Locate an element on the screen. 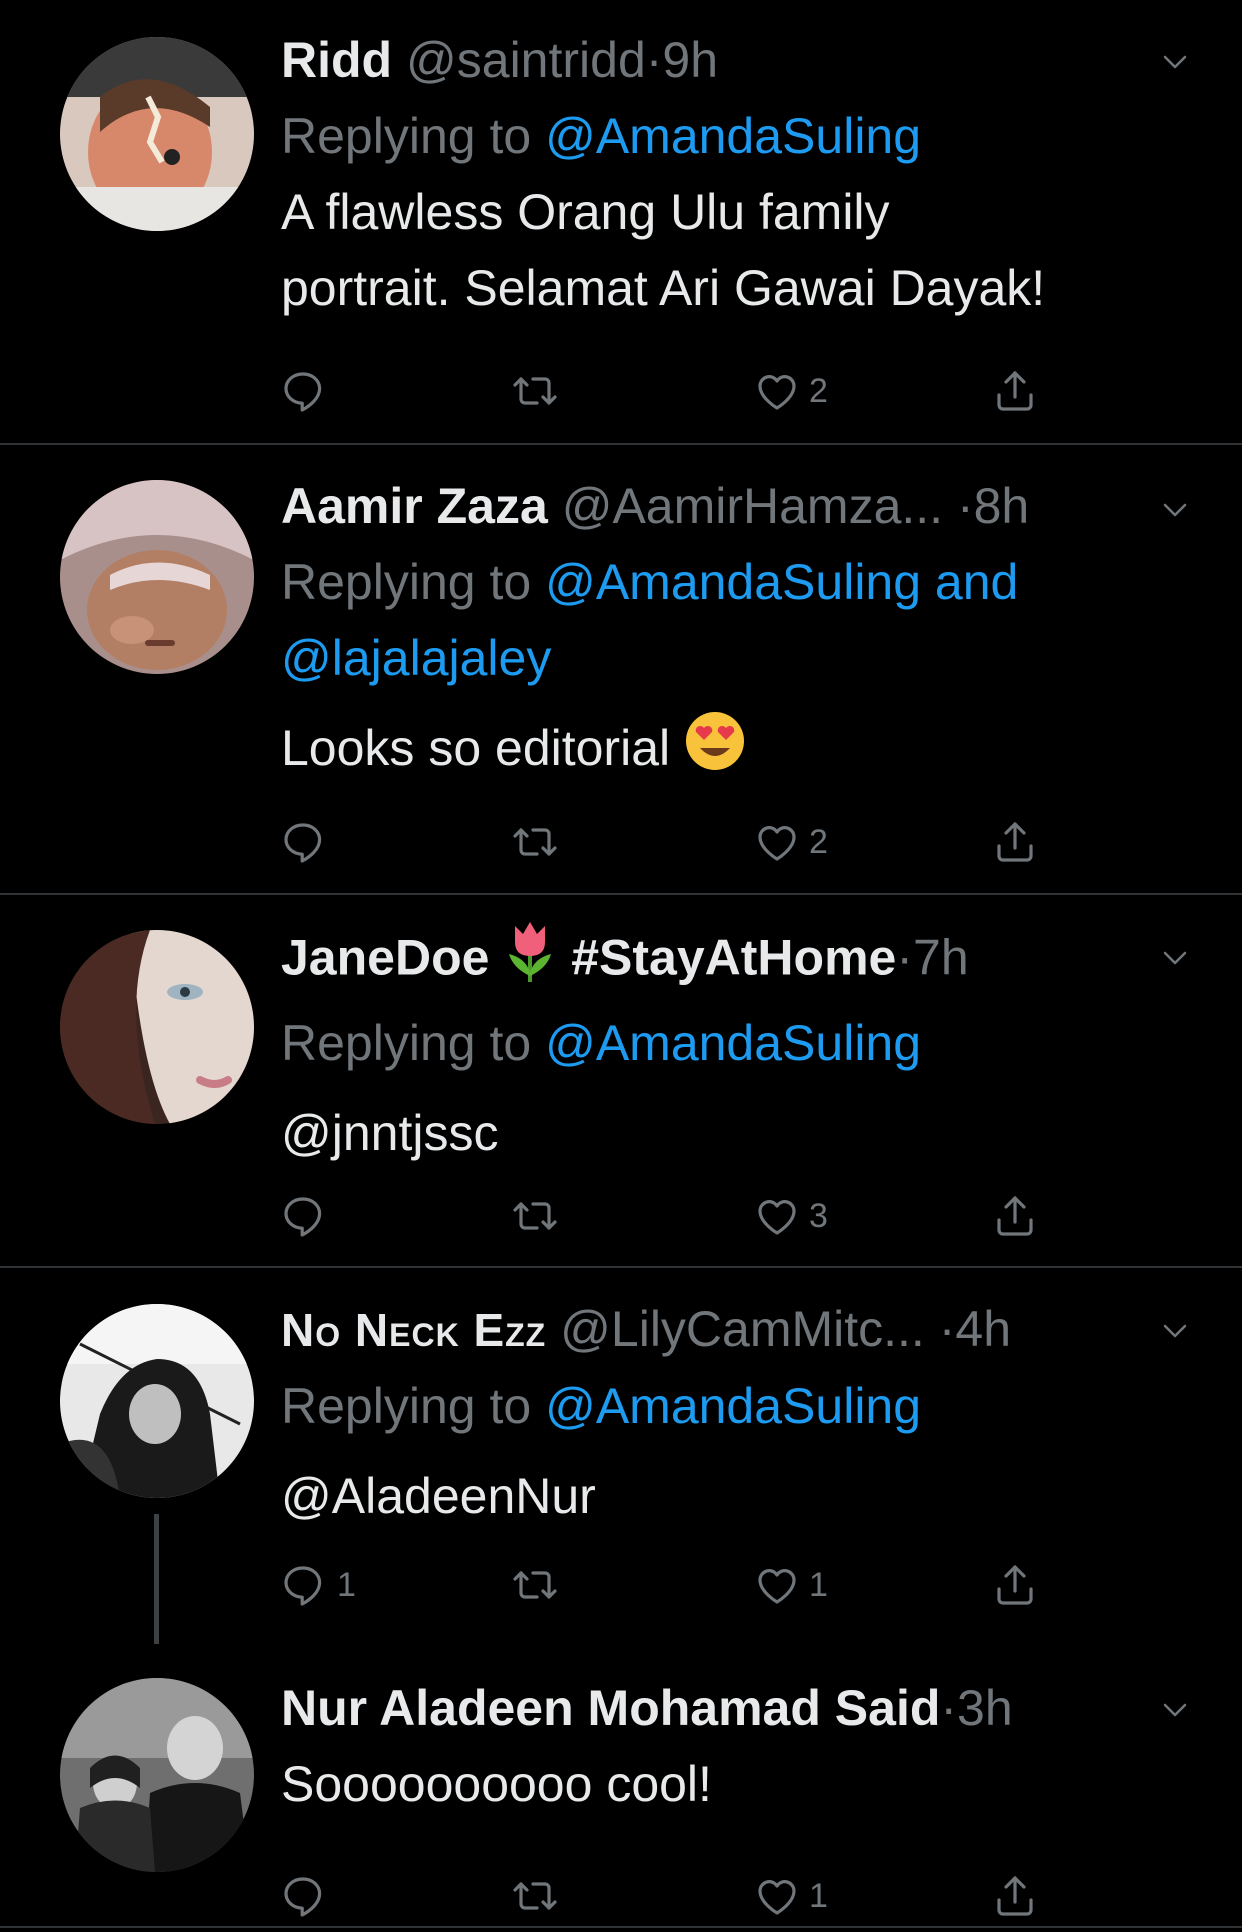 This screenshot has height=1932, width=1242. display-name: JaneDoe is located at coordinates (385, 958).